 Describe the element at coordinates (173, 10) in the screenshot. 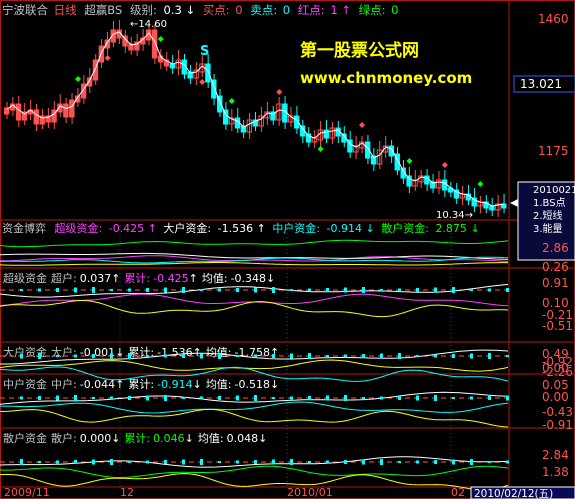

I see `level-value: 0.3` at that location.